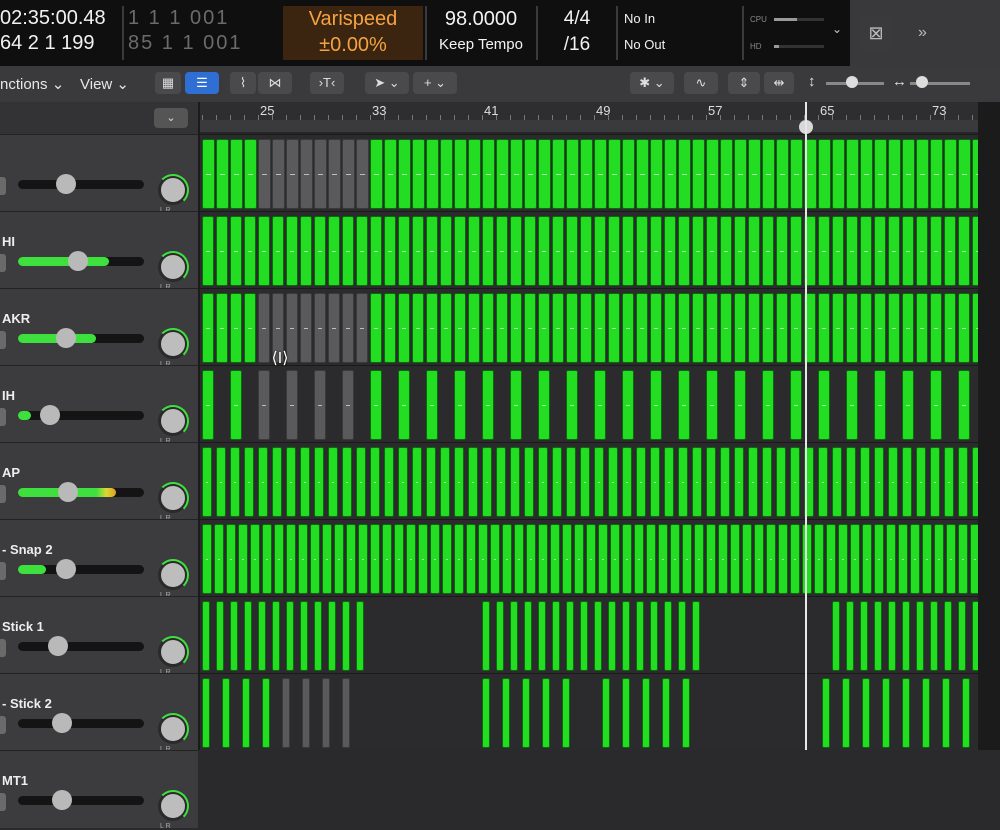 Image resolution: width=1000 pixels, height=830 pixels. What do you see at coordinates (922, 82) in the screenshot?
I see `horizontal-zoom-knob` at bounding box center [922, 82].